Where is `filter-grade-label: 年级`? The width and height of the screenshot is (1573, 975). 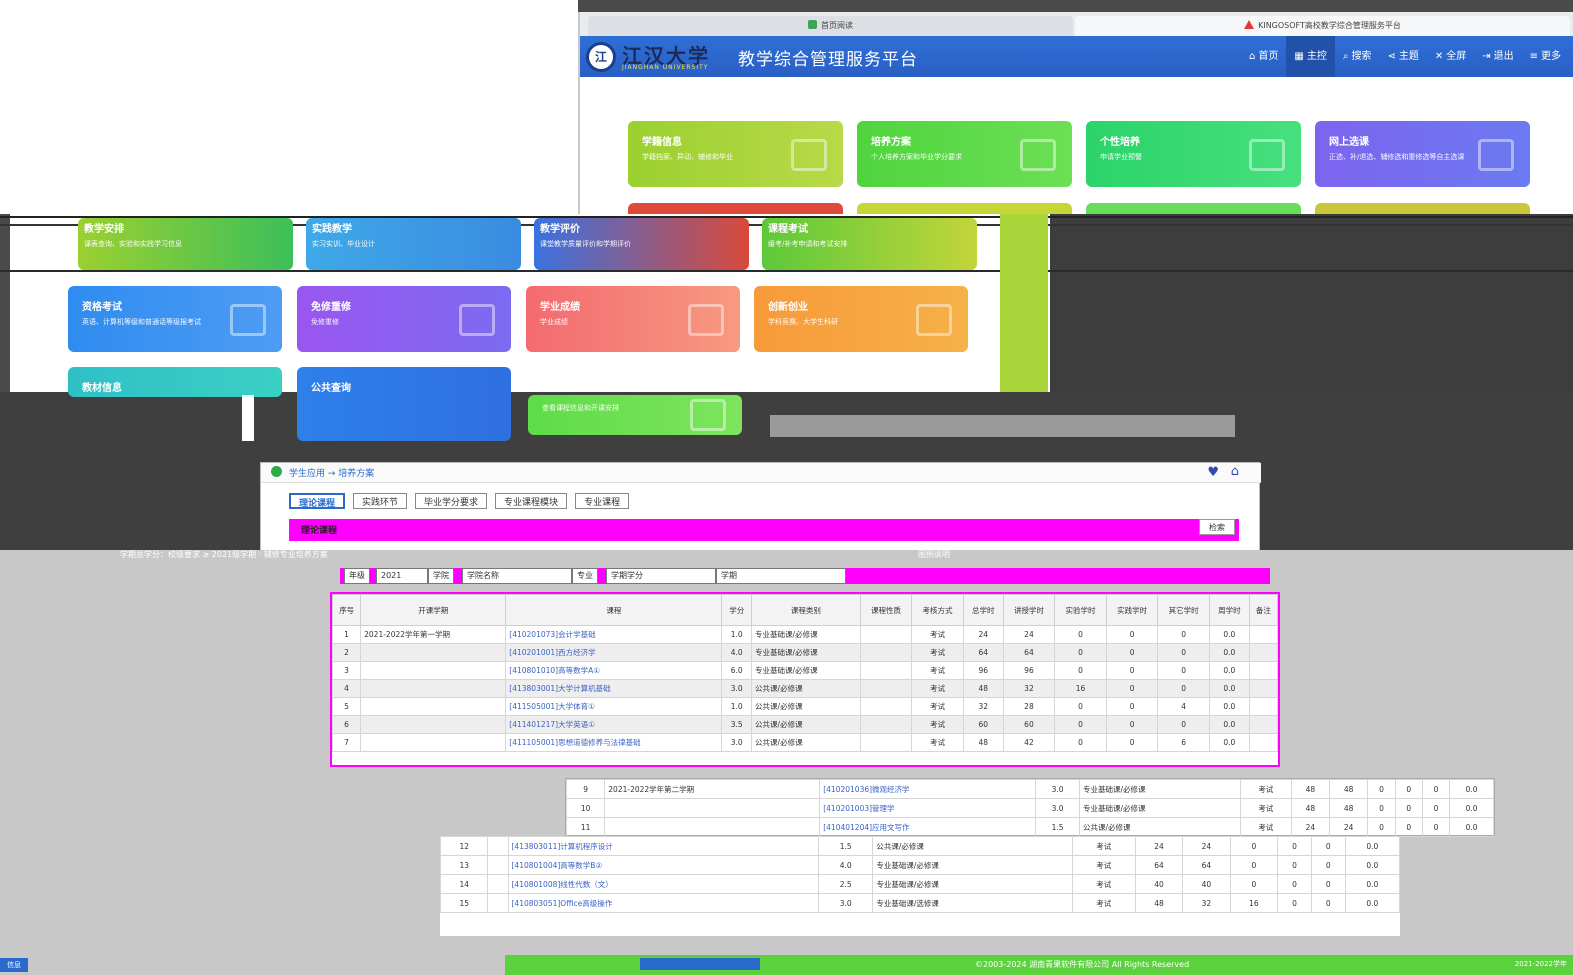
filter-grade-label: 年级 is located at coordinates (357, 576).